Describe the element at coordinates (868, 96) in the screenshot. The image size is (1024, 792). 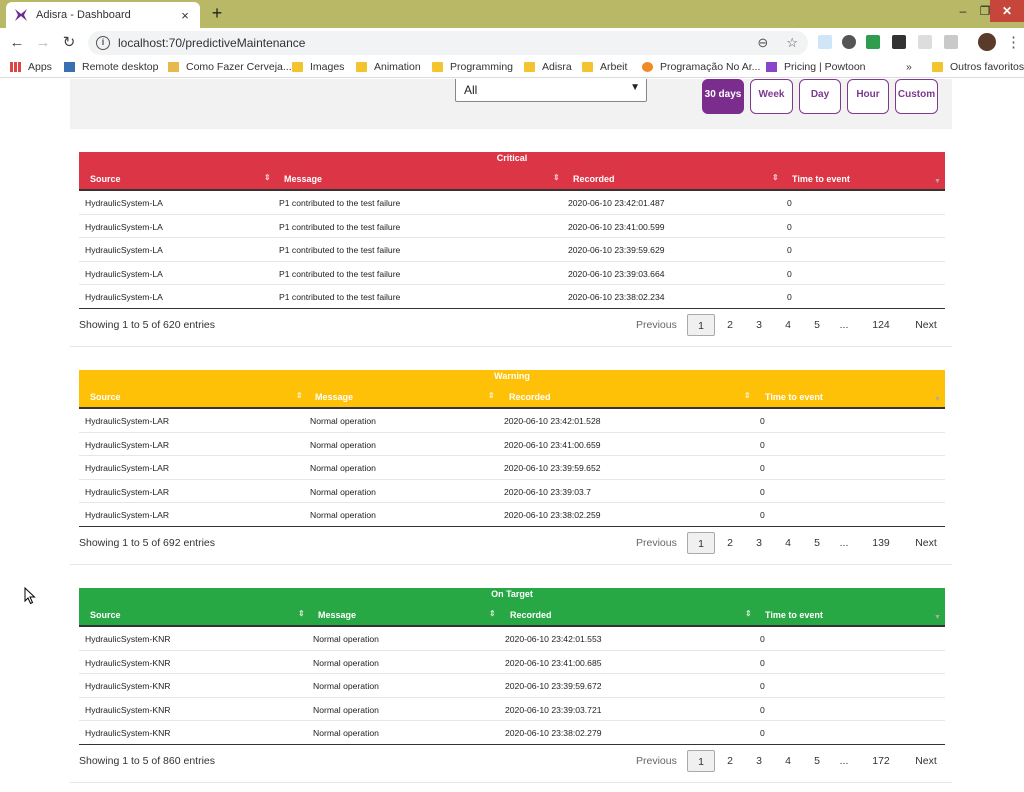
I see `range-button-hour: Hour` at that location.